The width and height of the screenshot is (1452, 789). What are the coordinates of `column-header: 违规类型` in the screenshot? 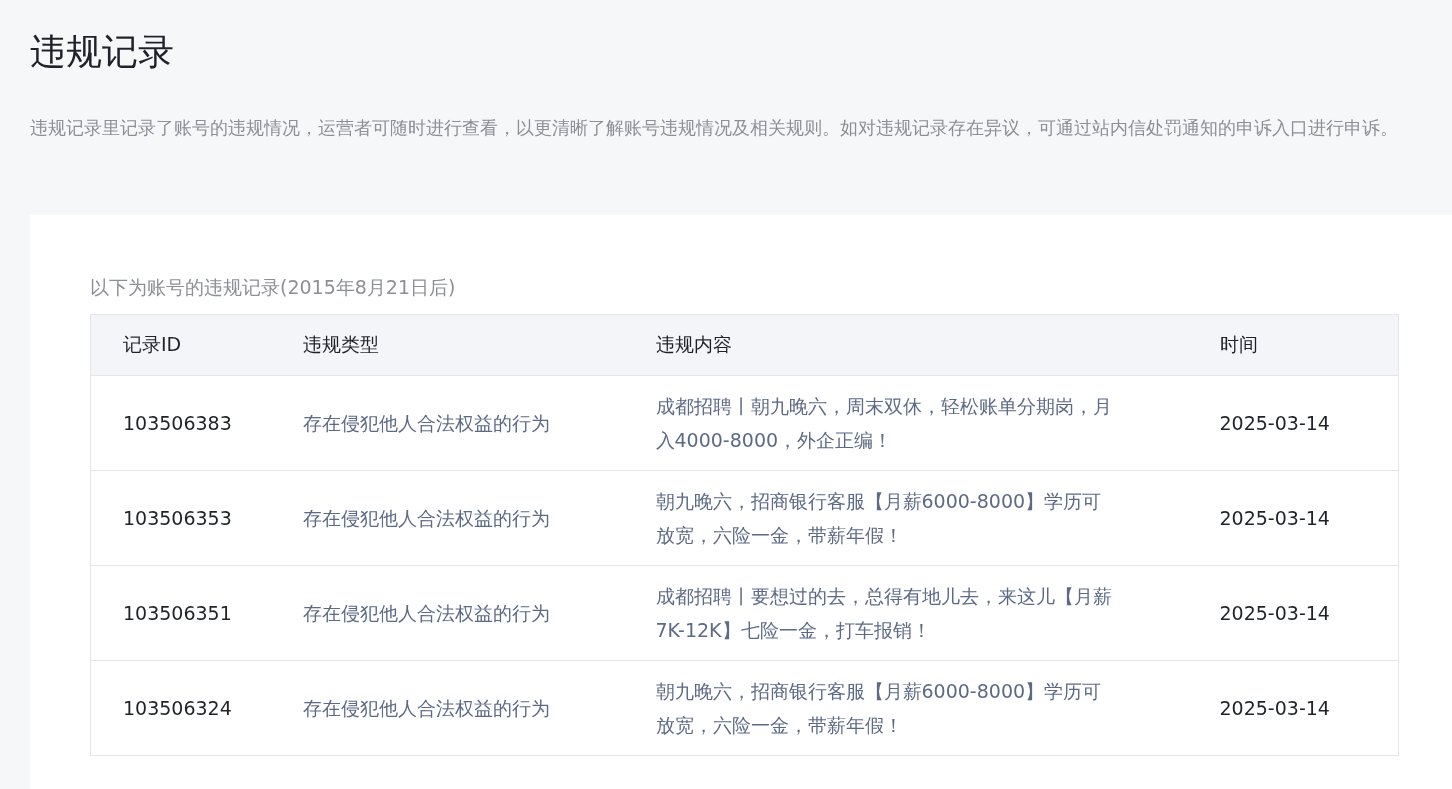 It's located at (447, 345).